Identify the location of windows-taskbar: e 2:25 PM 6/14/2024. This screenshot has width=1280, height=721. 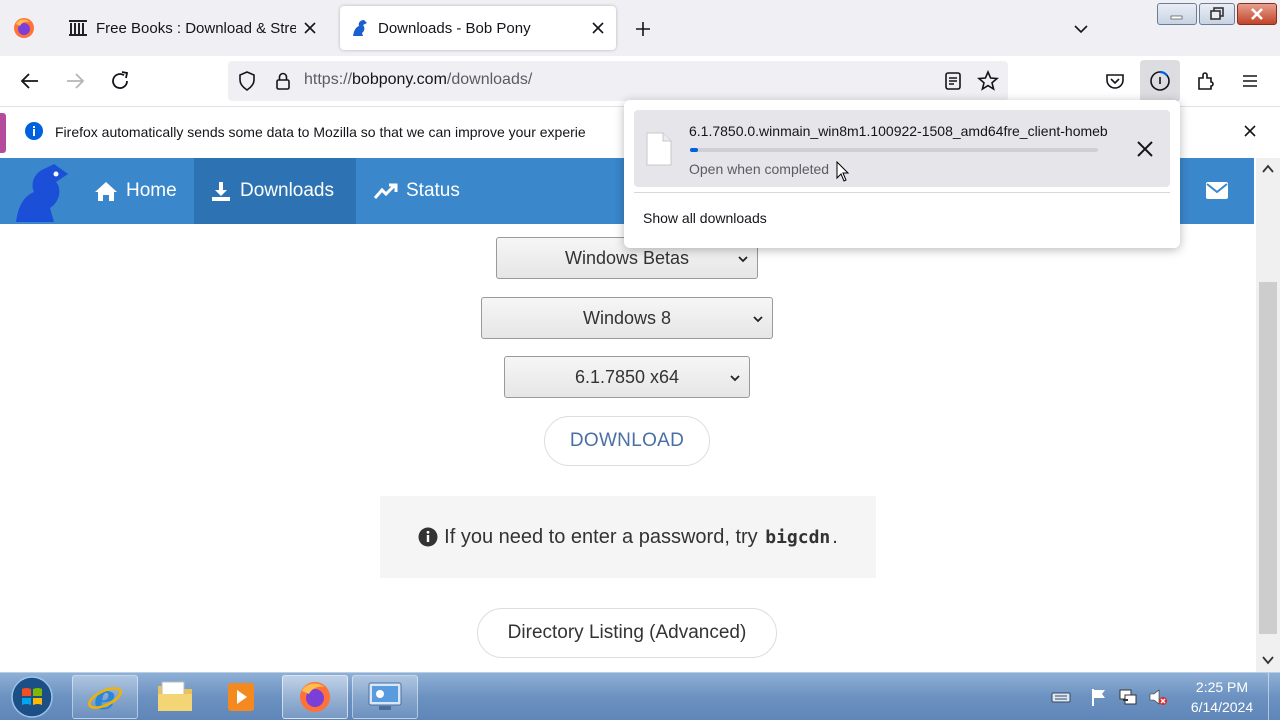
(640, 696).